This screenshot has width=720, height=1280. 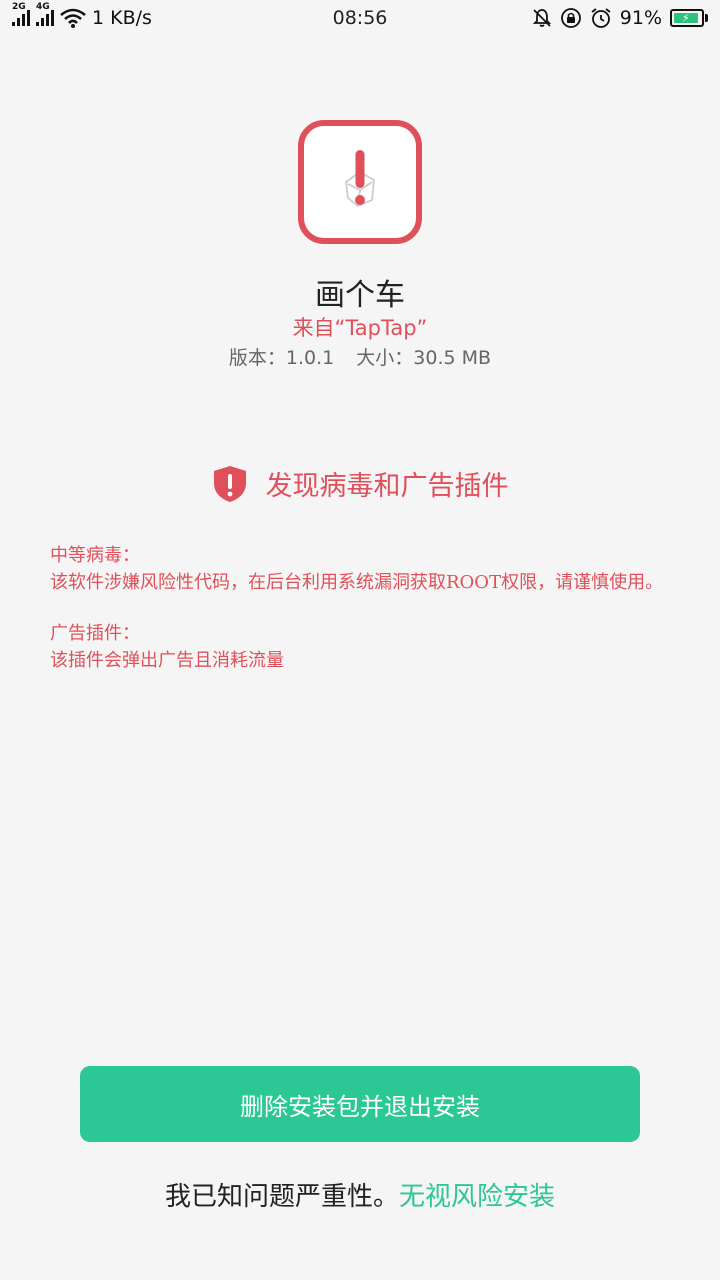 What do you see at coordinates (360, 179) in the screenshot?
I see `warning-exclamation-icon` at bounding box center [360, 179].